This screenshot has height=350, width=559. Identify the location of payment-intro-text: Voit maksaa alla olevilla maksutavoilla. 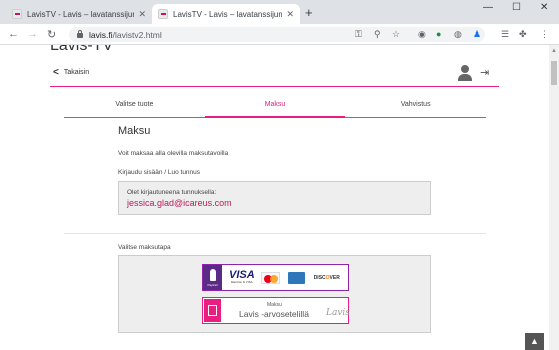
(173, 153).